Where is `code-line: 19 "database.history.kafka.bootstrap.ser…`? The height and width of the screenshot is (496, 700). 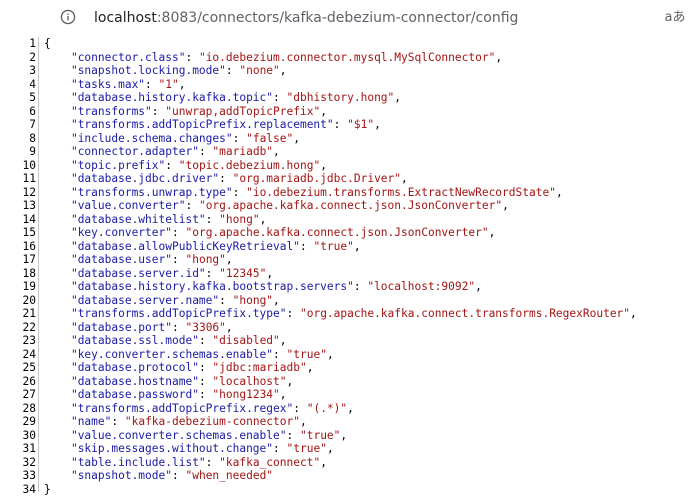 code-line: 19 "database.history.kafka.bootstrap.ser… is located at coordinates (350, 287).